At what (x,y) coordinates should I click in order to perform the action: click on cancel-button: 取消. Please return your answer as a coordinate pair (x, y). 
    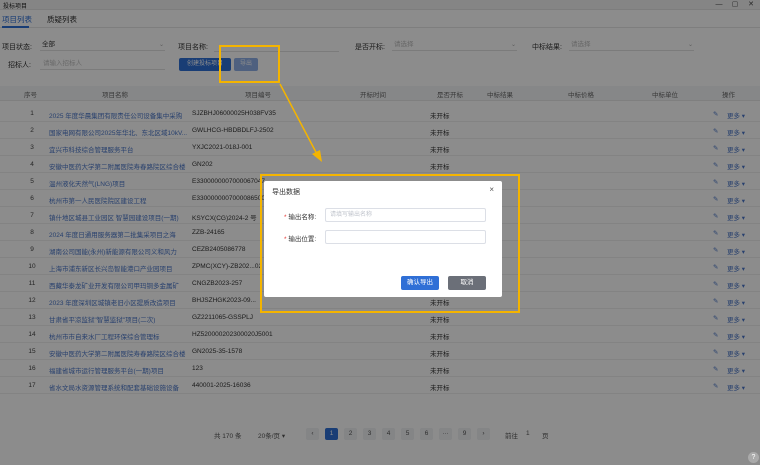
    Looking at the image, I should click on (467, 283).